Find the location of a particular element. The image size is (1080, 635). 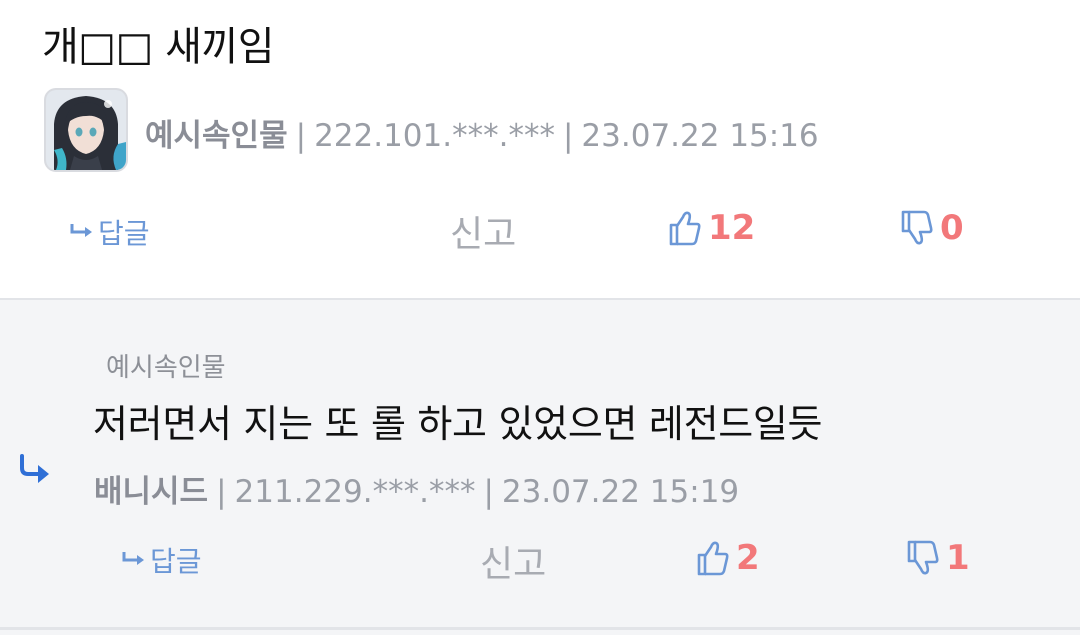

comment-meta: 예시속인물 | 222.101.***.*** | 23.07.22 15:16 is located at coordinates (482, 132).